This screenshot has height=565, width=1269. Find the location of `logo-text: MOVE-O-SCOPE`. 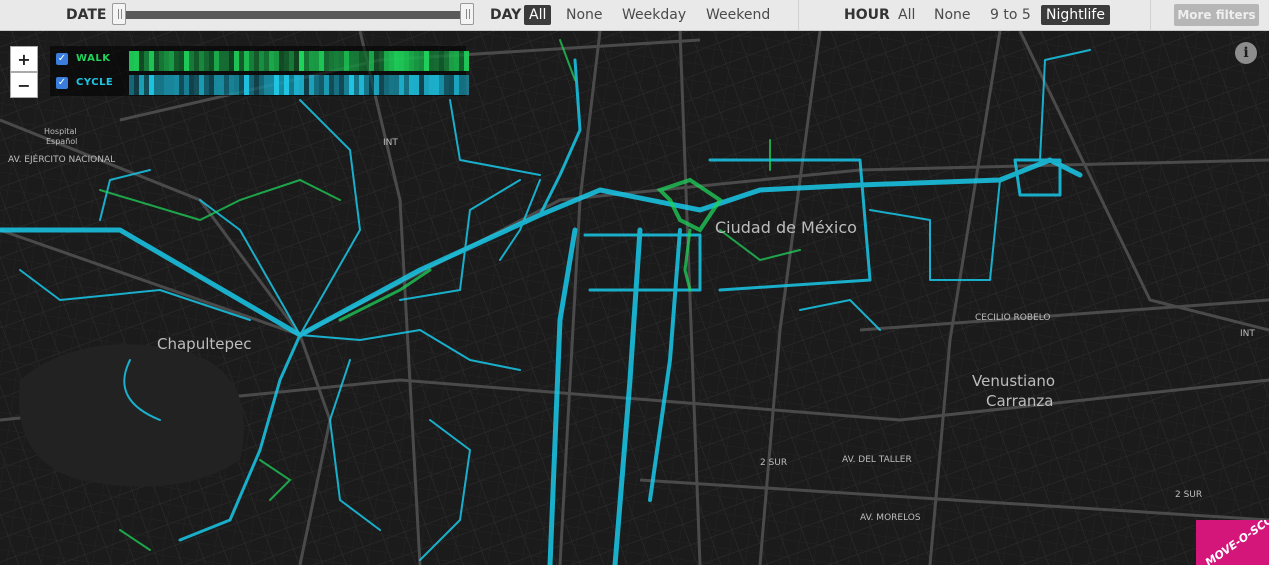

logo-text: MOVE-O-SCOPE is located at coordinates (1235, 542).